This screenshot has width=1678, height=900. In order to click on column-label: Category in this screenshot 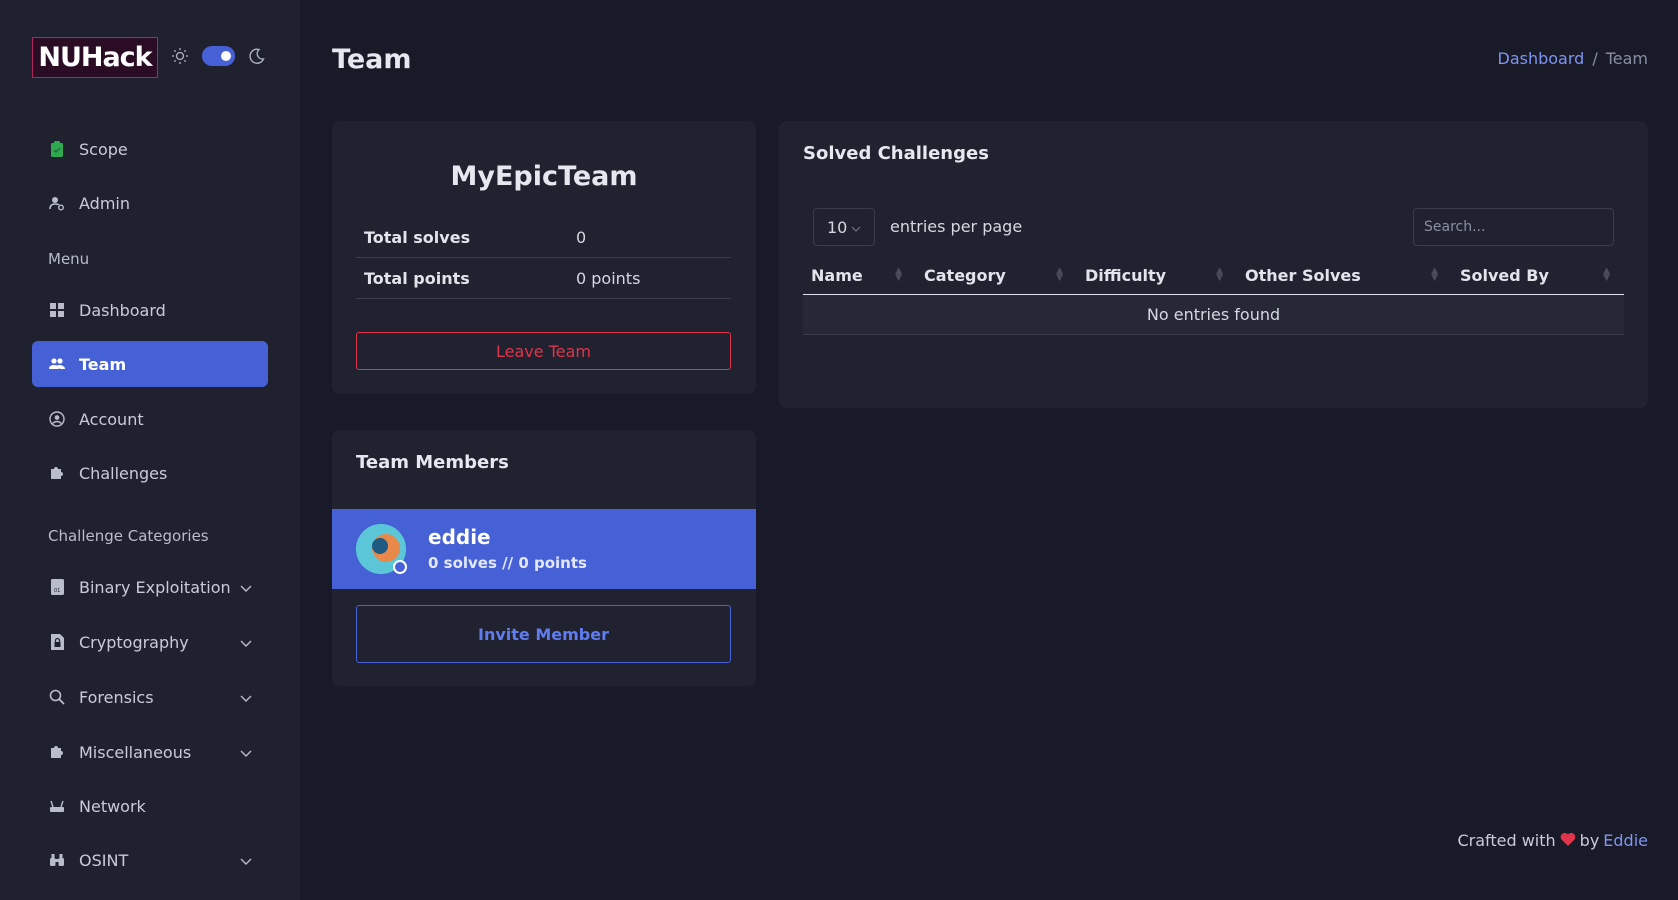, I will do `click(965, 275)`.